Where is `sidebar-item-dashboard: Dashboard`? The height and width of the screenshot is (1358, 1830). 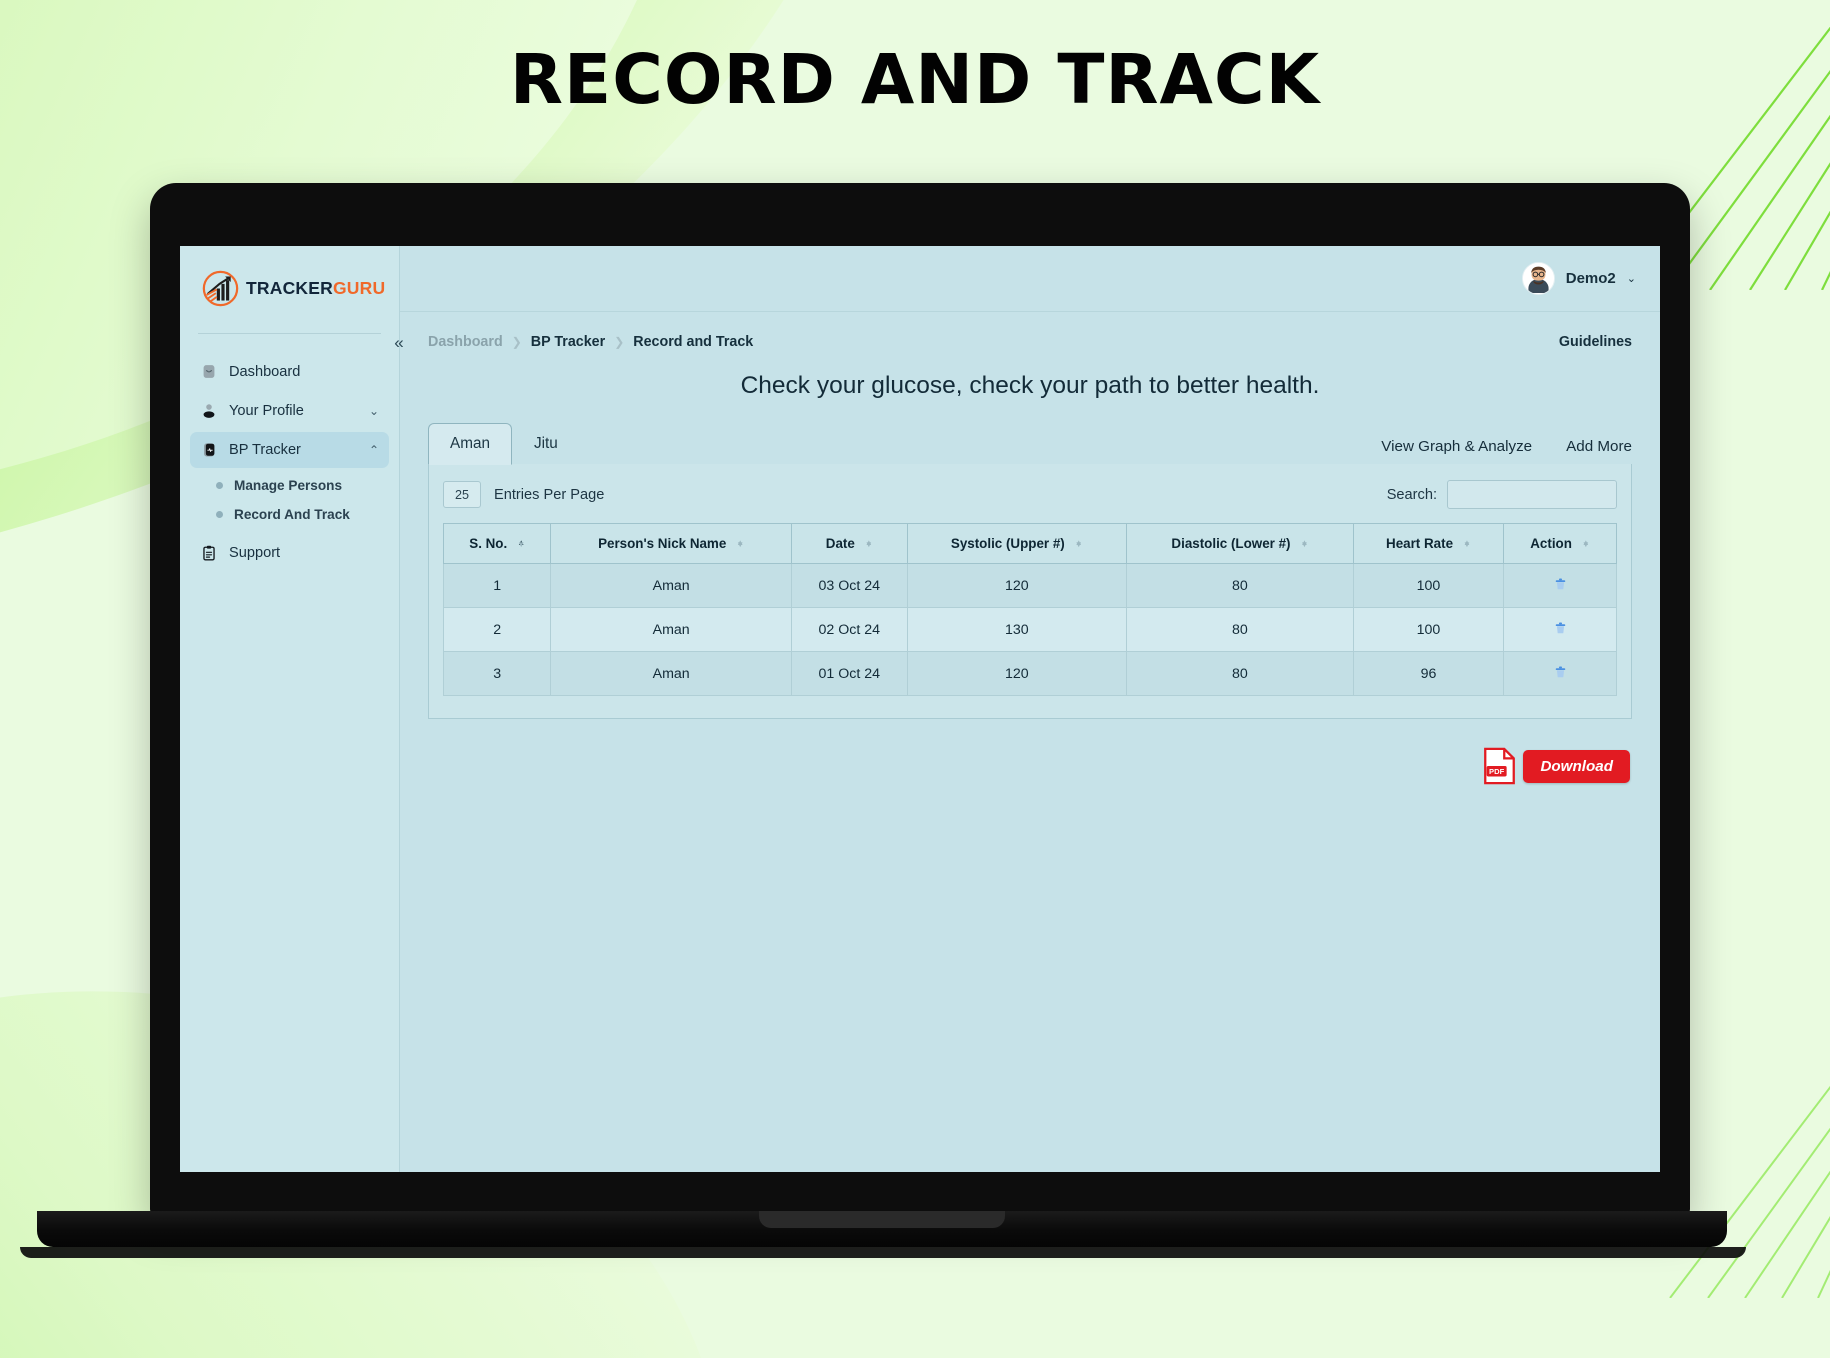
sidebar-item-dashboard: Dashboard is located at coordinates (289, 372).